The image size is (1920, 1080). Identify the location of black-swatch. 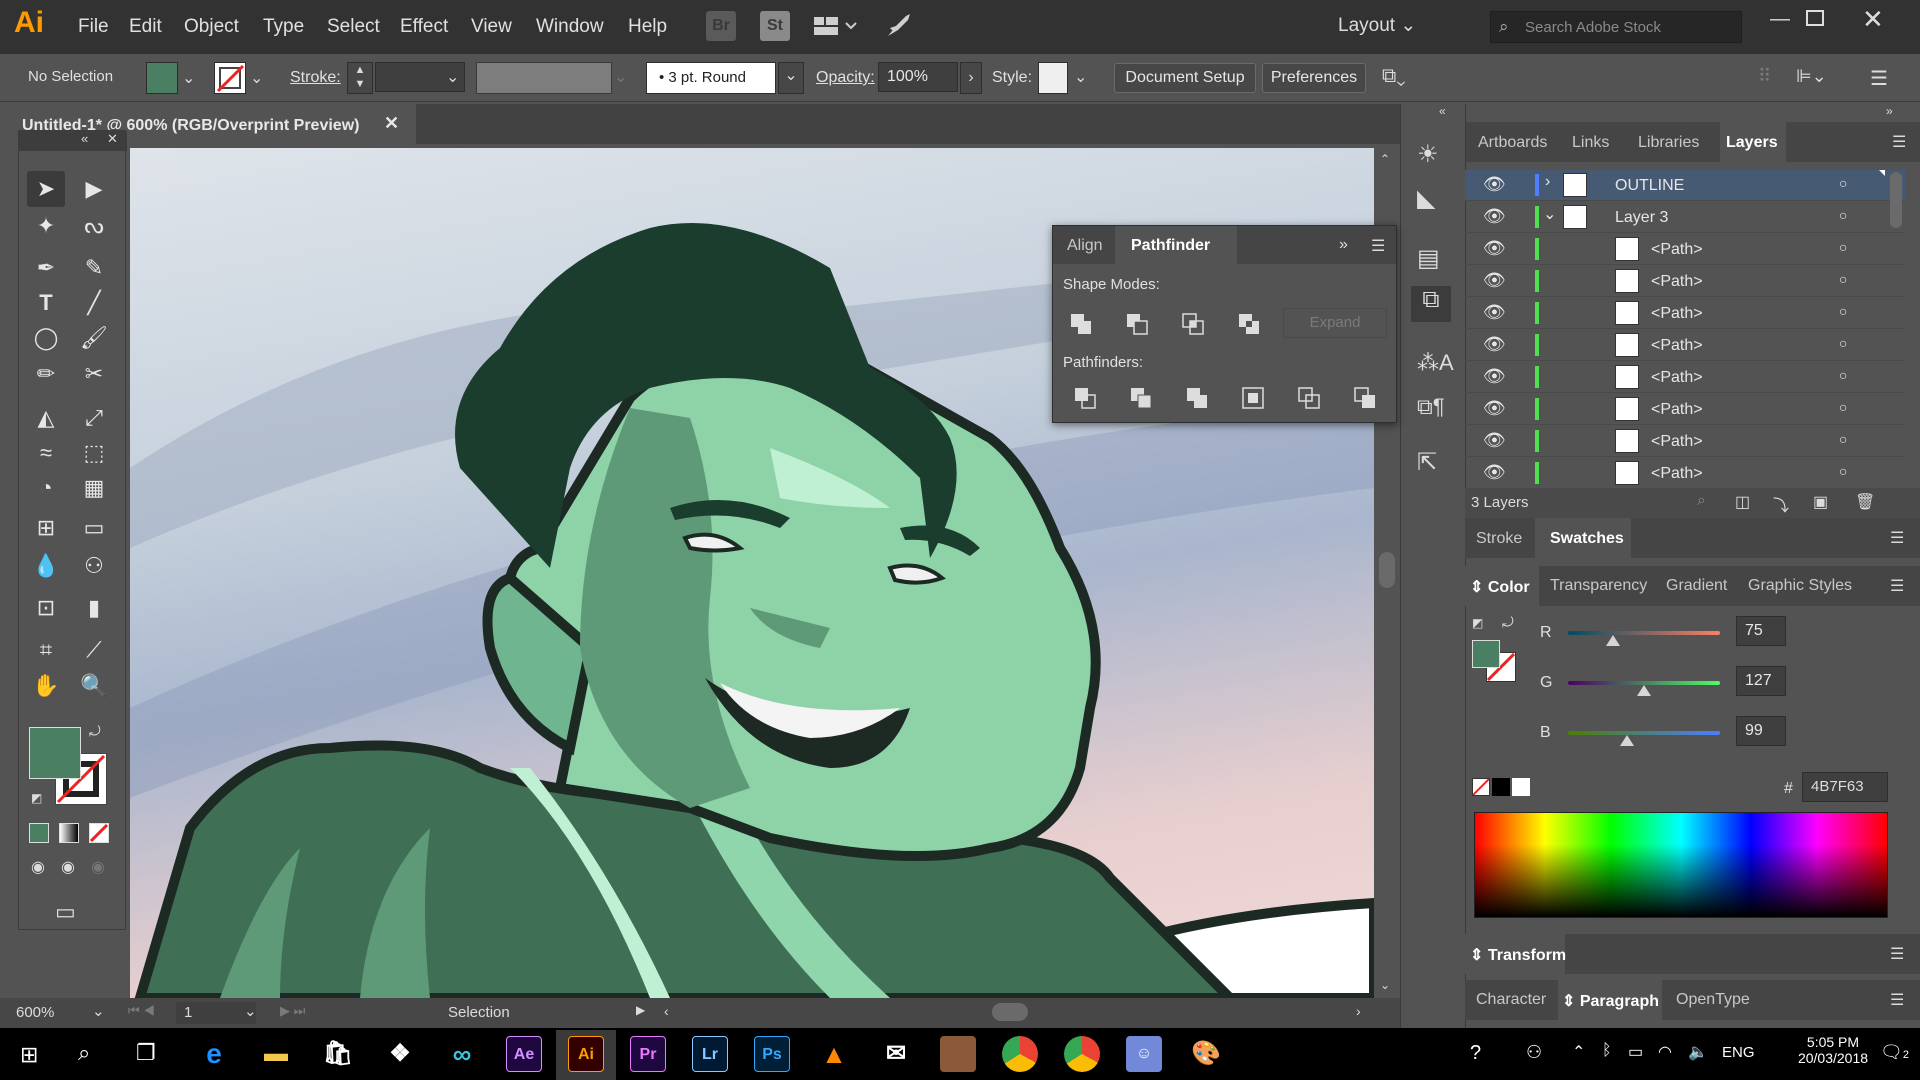
(1501, 787).